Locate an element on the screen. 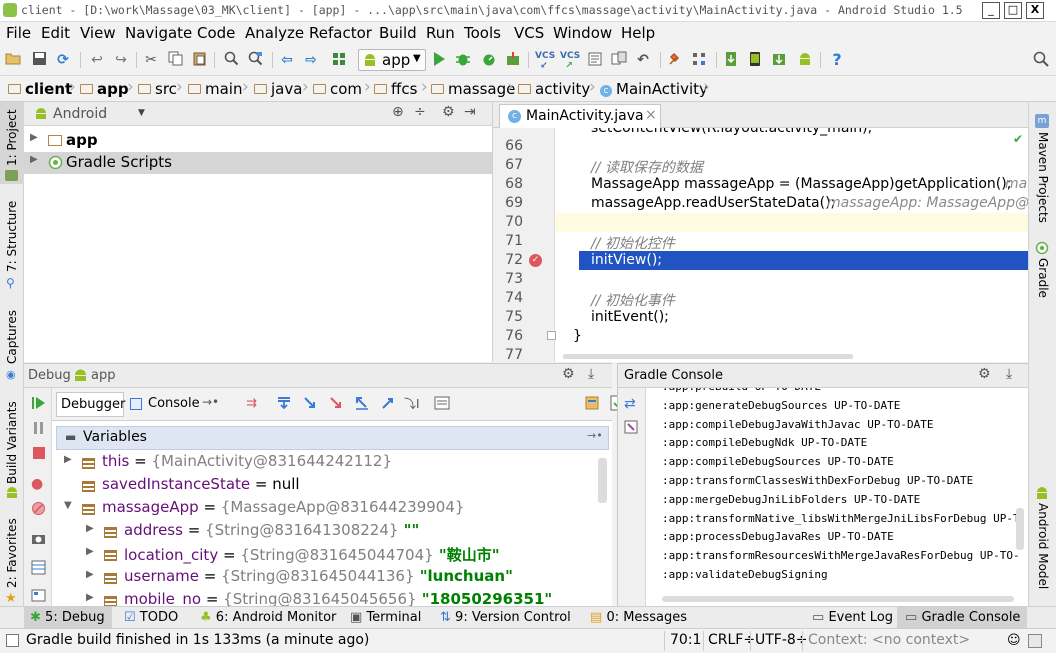 This screenshot has height=653, width=1056. tool-window-debug-label: ✱ 5: Debug is located at coordinates (67, 617).